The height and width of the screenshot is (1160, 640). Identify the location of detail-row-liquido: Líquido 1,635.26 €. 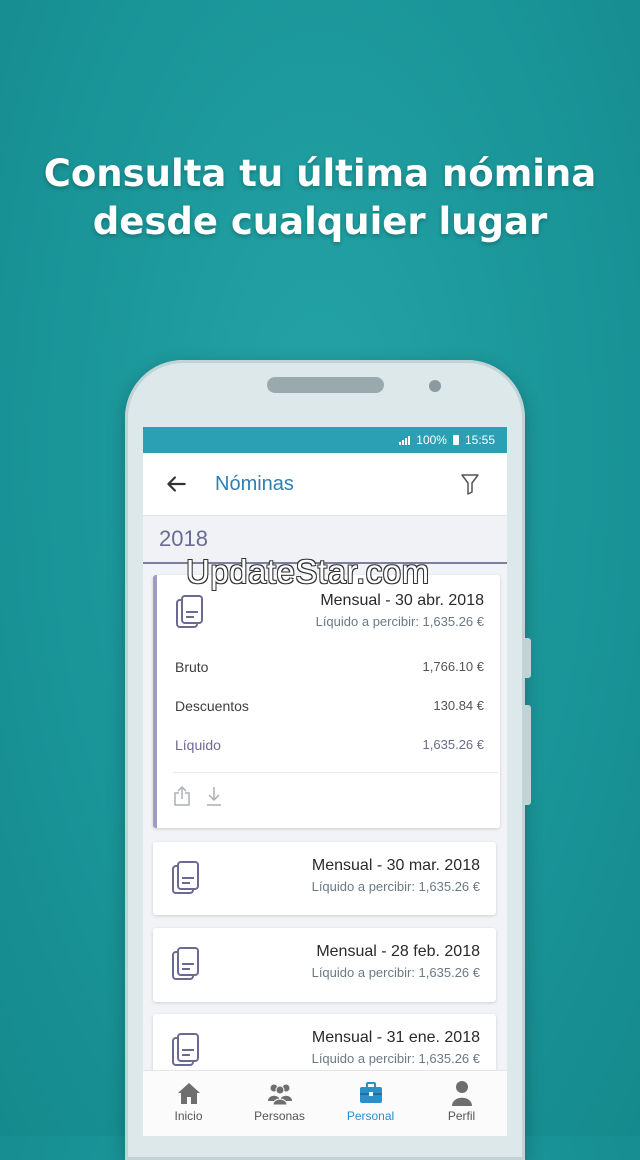
(329, 745).